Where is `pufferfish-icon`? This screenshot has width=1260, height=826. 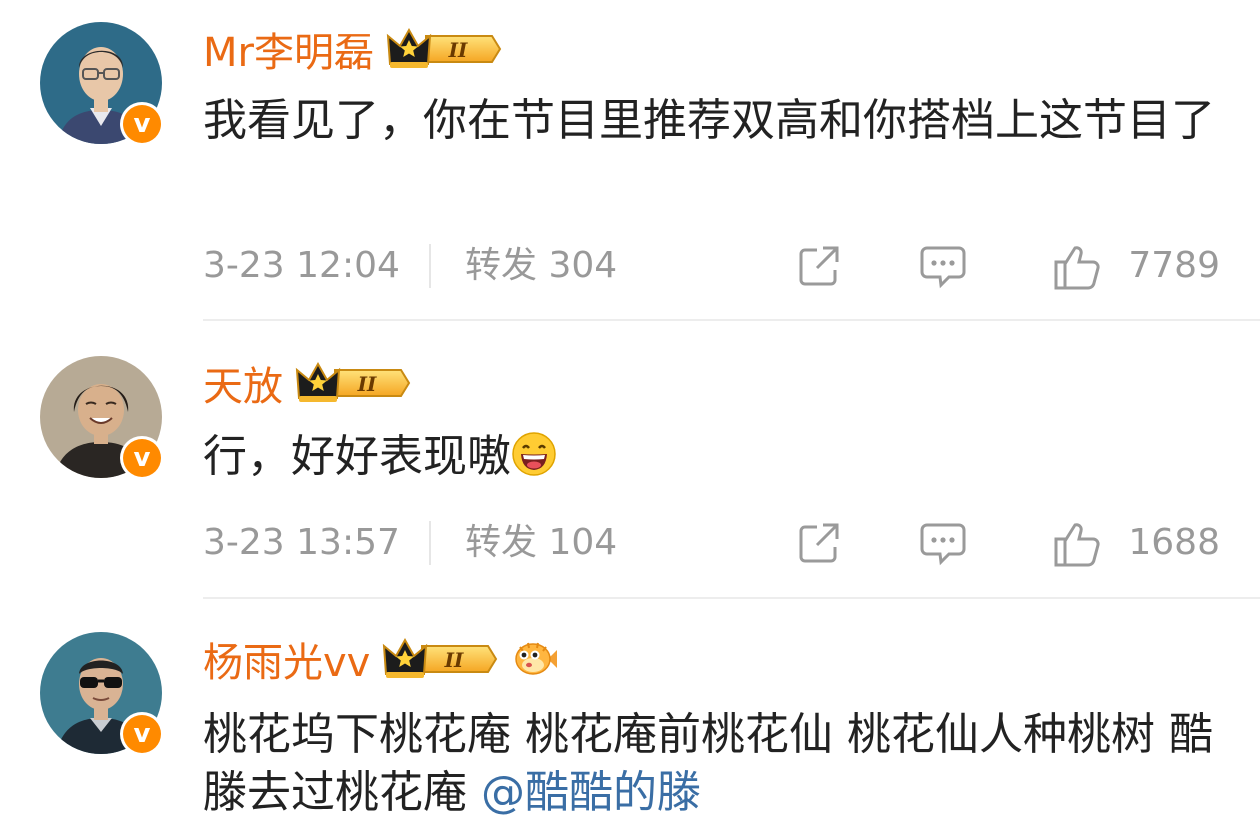 pufferfish-icon is located at coordinates (535, 659).